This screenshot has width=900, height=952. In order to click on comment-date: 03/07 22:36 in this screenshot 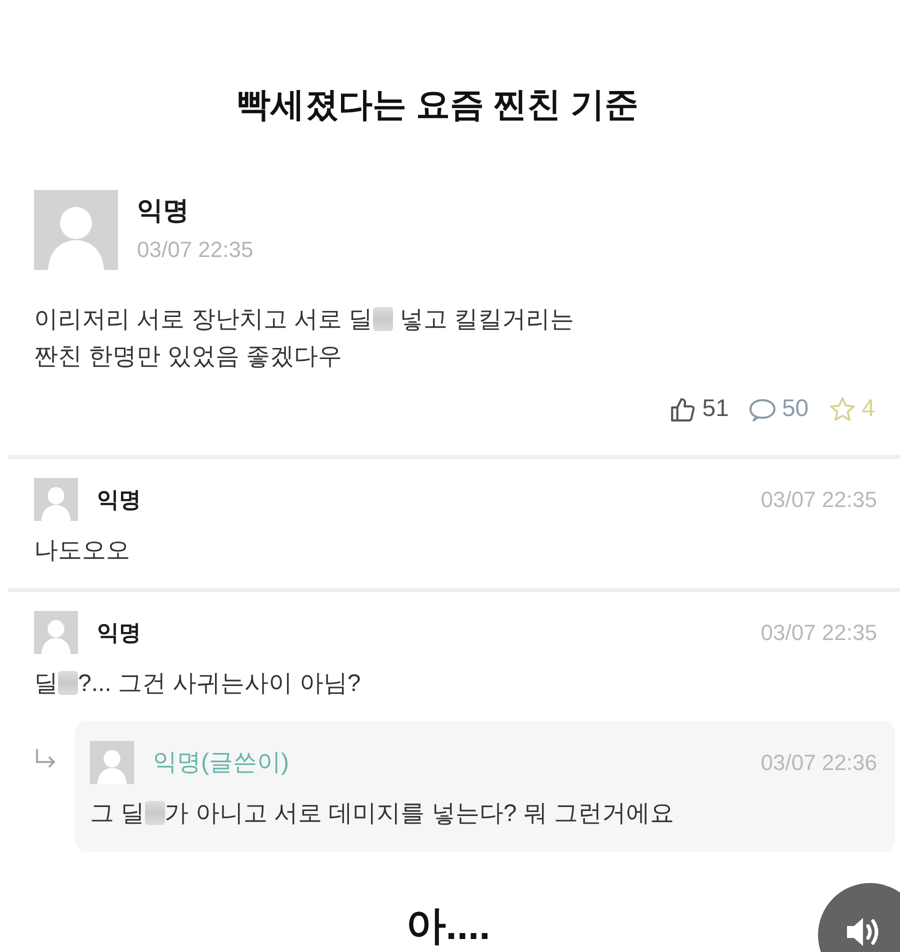, I will do `click(818, 762)`.